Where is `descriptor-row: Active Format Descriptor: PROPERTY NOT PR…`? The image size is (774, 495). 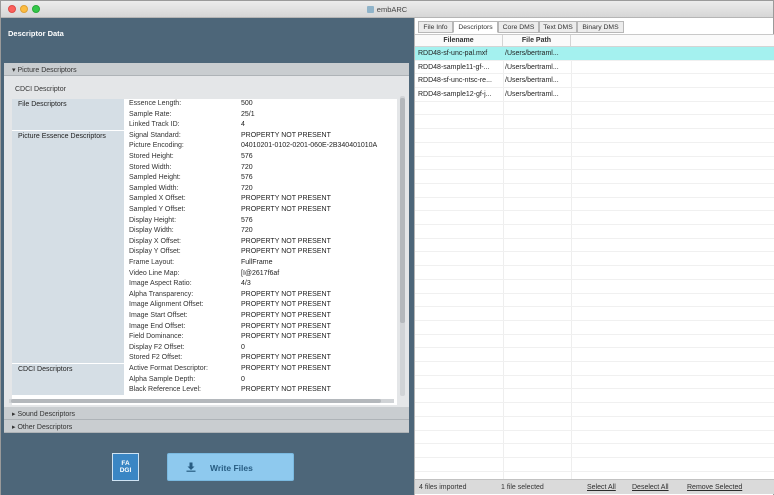
descriptor-row: Active Format Descriptor: PROPERTY NOT PR… is located at coordinates (260, 369).